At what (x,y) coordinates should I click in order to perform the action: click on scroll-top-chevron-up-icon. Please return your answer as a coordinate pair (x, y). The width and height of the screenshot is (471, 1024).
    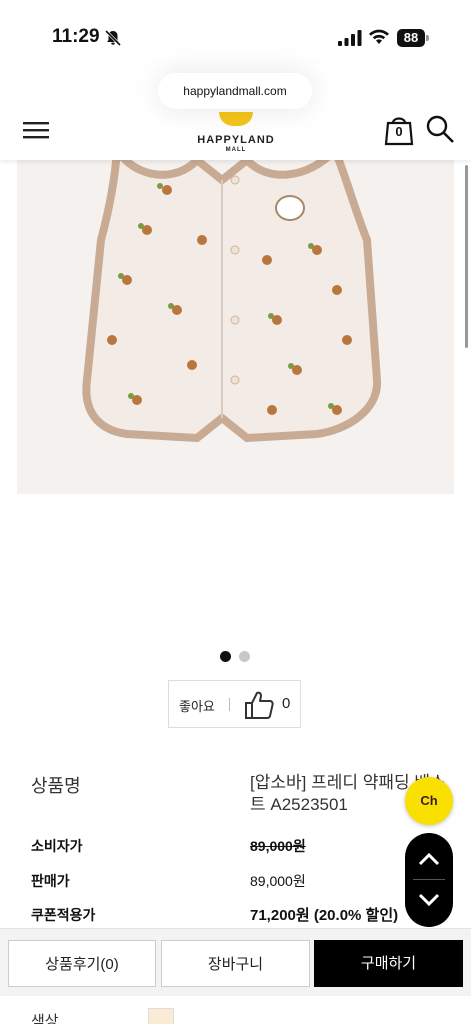
    Looking at the image, I should click on (429, 855).